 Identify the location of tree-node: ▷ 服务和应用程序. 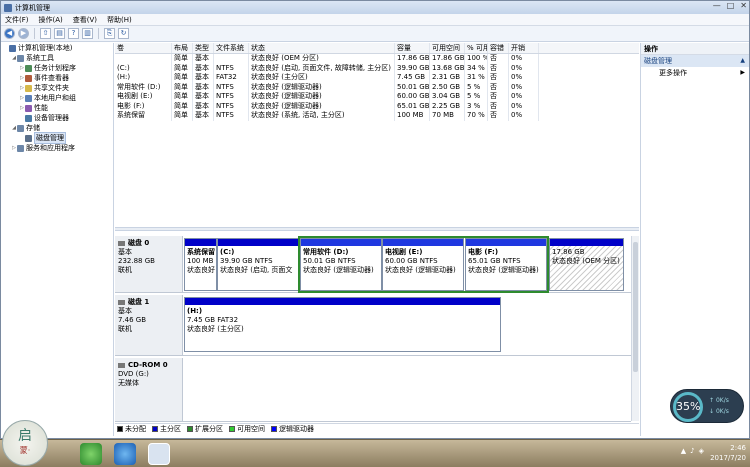
(57, 148).